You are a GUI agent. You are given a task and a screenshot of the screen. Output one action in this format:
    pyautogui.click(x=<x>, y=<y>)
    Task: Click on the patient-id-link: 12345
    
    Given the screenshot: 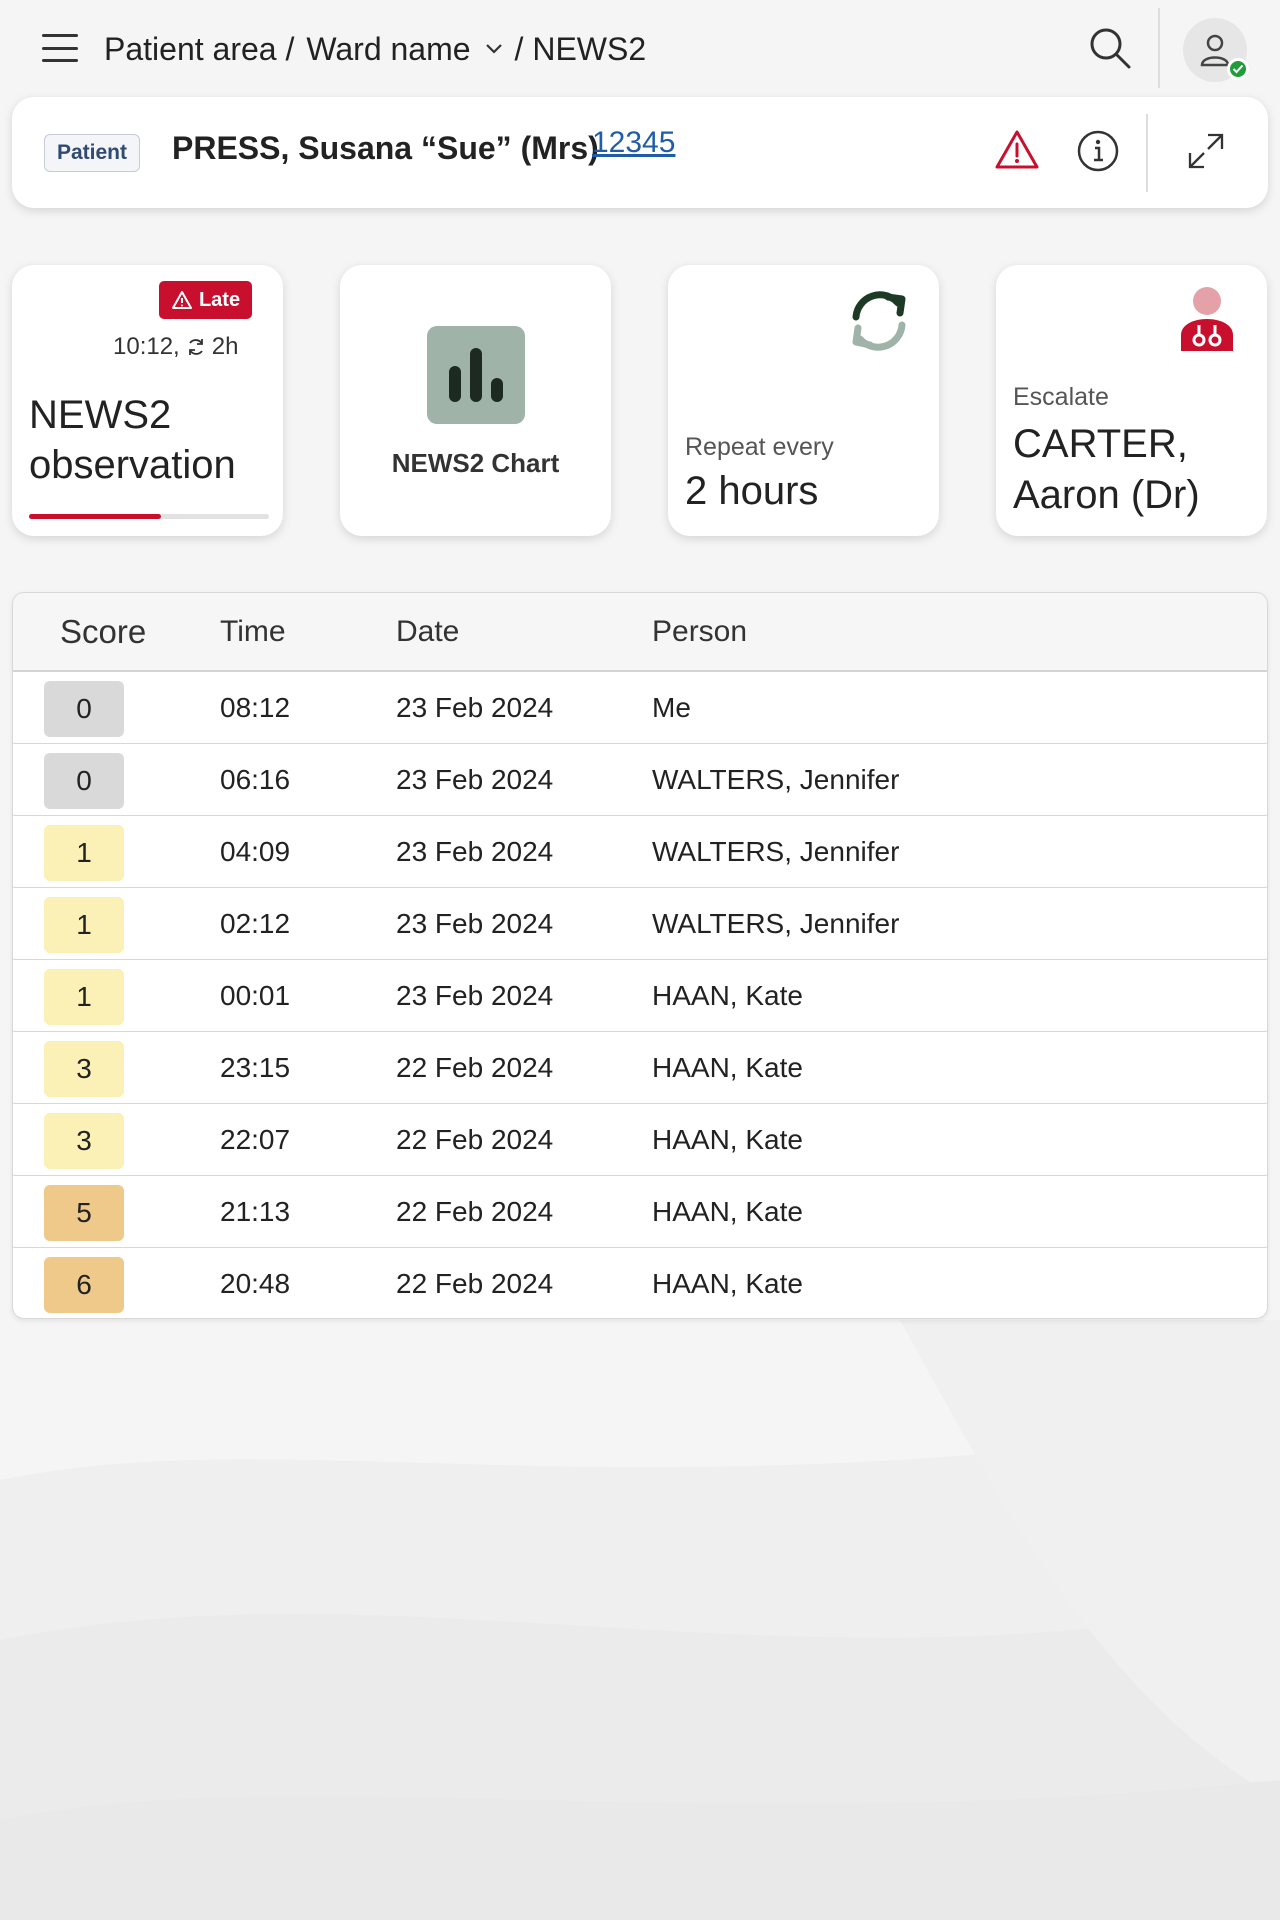 What is the action you would take?
    pyautogui.click(x=633, y=143)
    